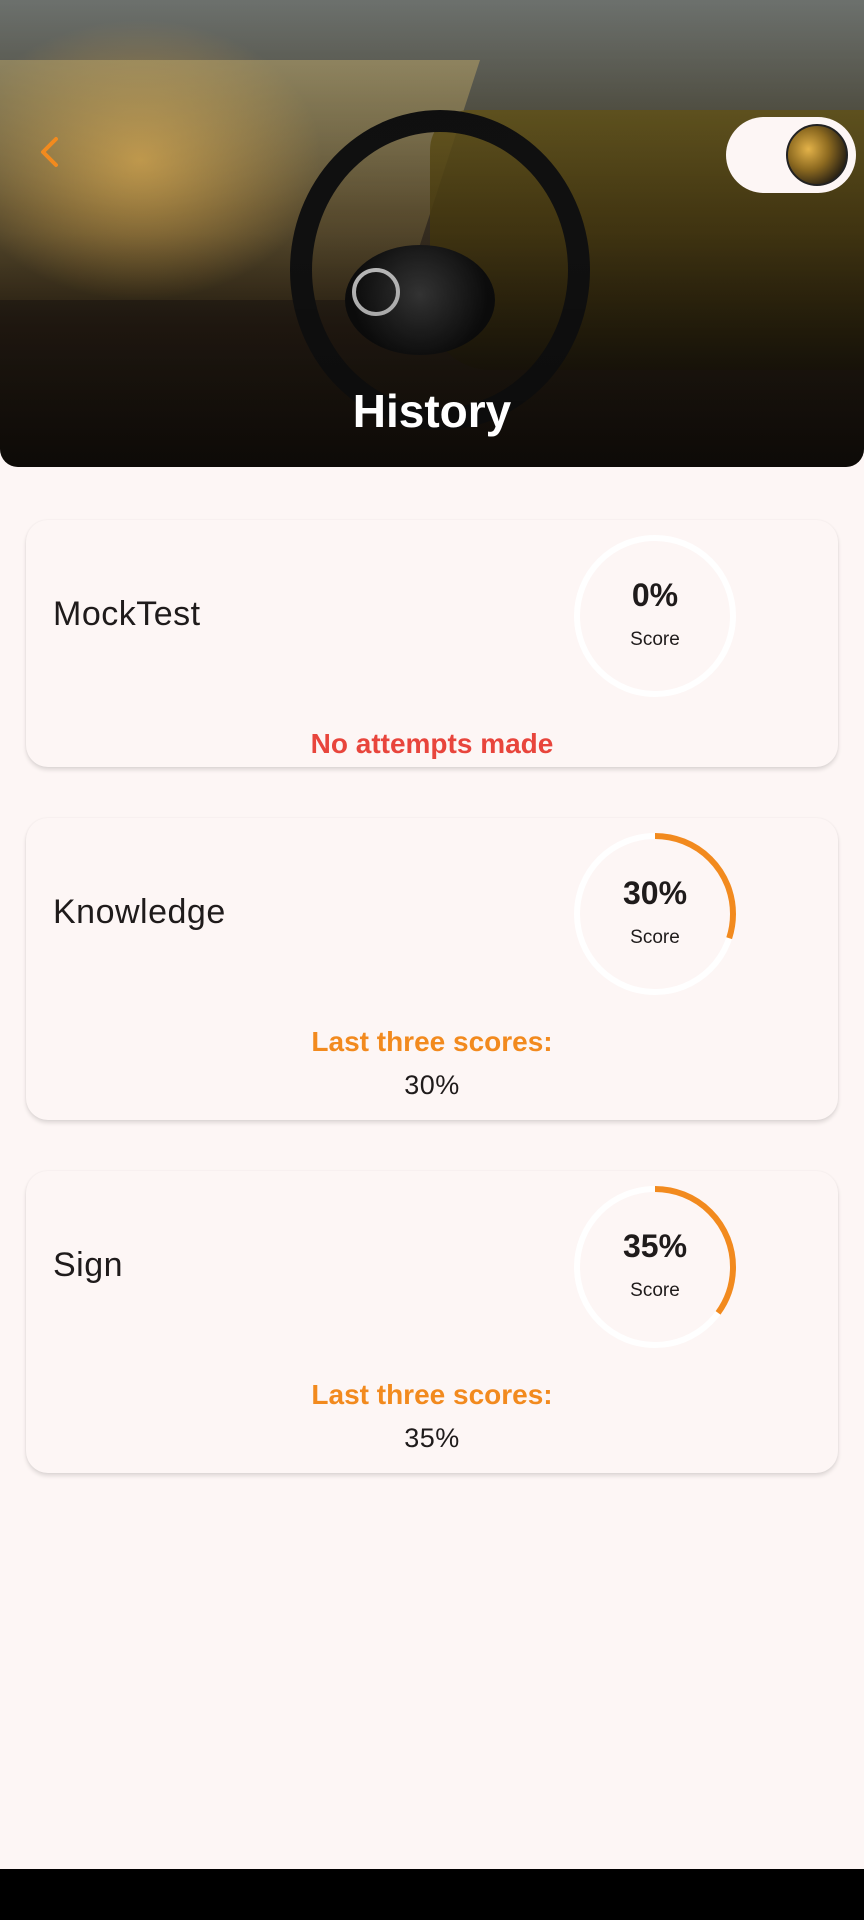  Describe the element at coordinates (655, 1267) in the screenshot. I see `score-ring: 35% Score` at that location.